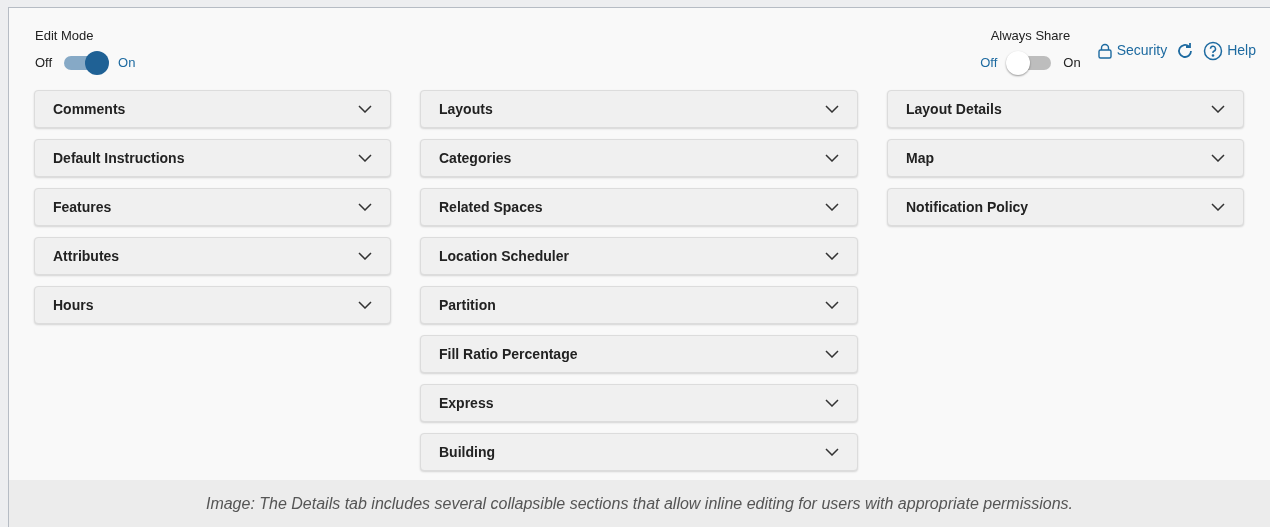 This screenshot has height=527, width=1270. Describe the element at coordinates (1065, 207) in the screenshot. I see `section-header: Notification Policy` at that location.